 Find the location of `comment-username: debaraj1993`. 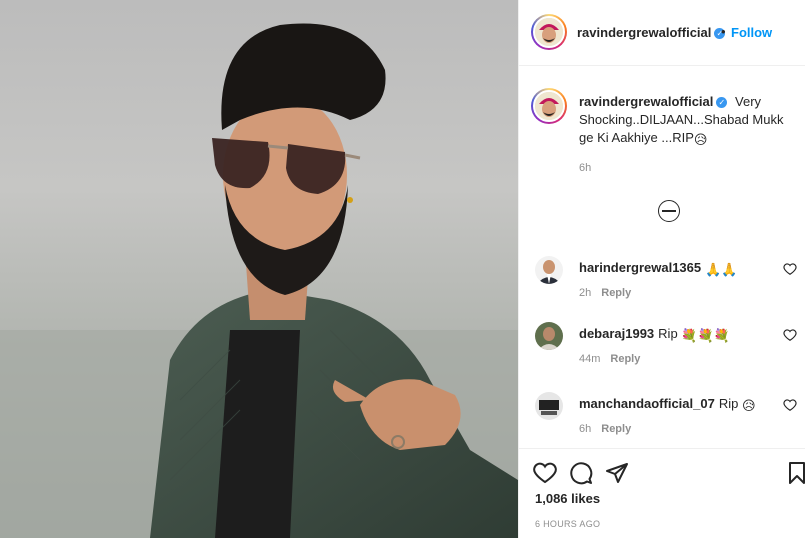

comment-username: debaraj1993 is located at coordinates (616, 333).